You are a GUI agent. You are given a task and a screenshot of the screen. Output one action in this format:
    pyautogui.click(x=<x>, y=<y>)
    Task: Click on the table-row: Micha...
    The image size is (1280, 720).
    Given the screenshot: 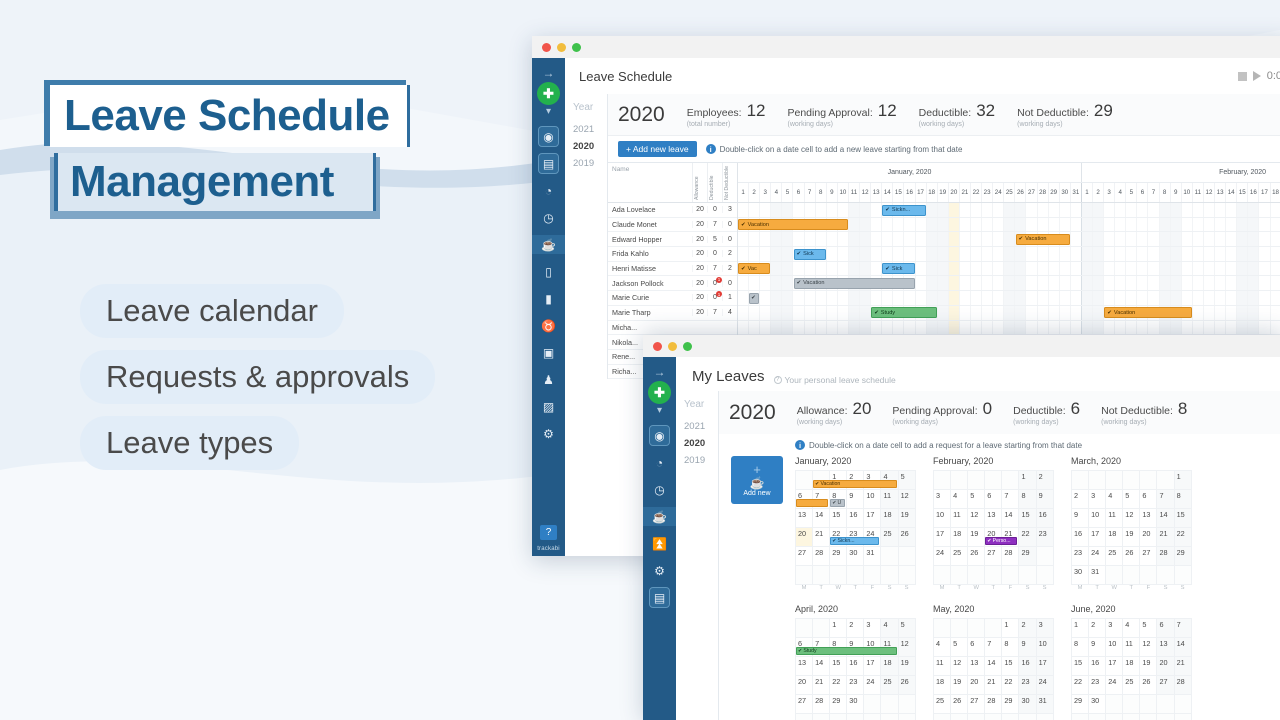 What is the action you would take?
    pyautogui.click(x=672, y=328)
    